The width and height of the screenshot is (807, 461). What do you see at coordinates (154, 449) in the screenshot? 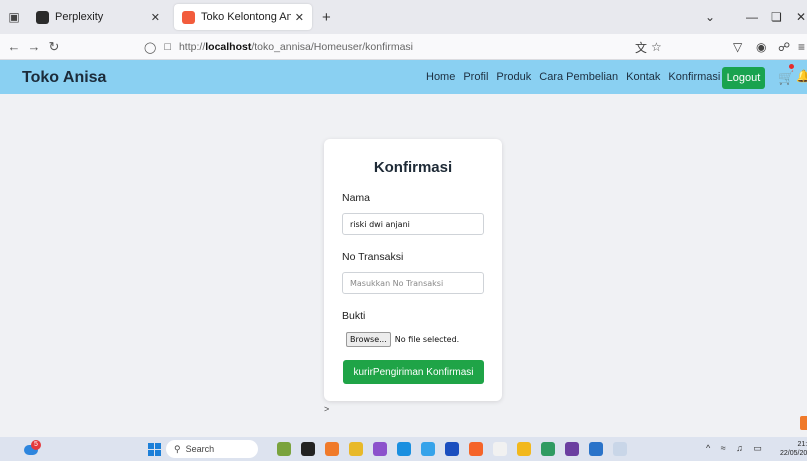
I see `windows-start-icon` at bounding box center [154, 449].